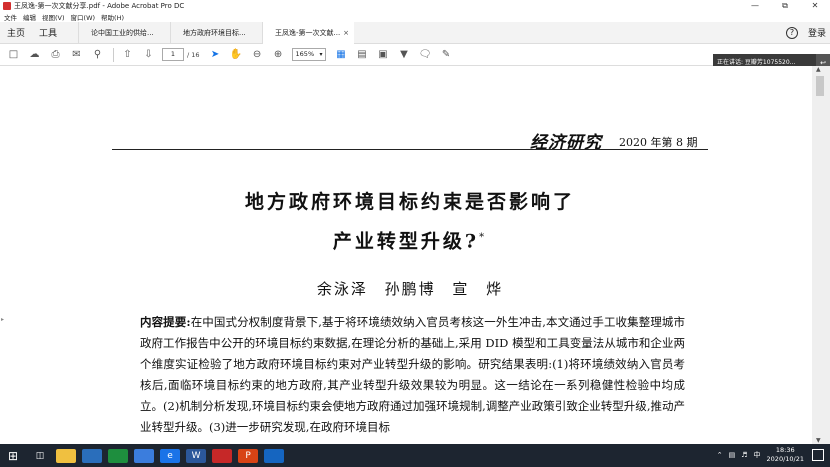  What do you see at coordinates (34, 55) in the screenshot?
I see `cloud-upload-icon: ☁` at bounding box center [34, 55].